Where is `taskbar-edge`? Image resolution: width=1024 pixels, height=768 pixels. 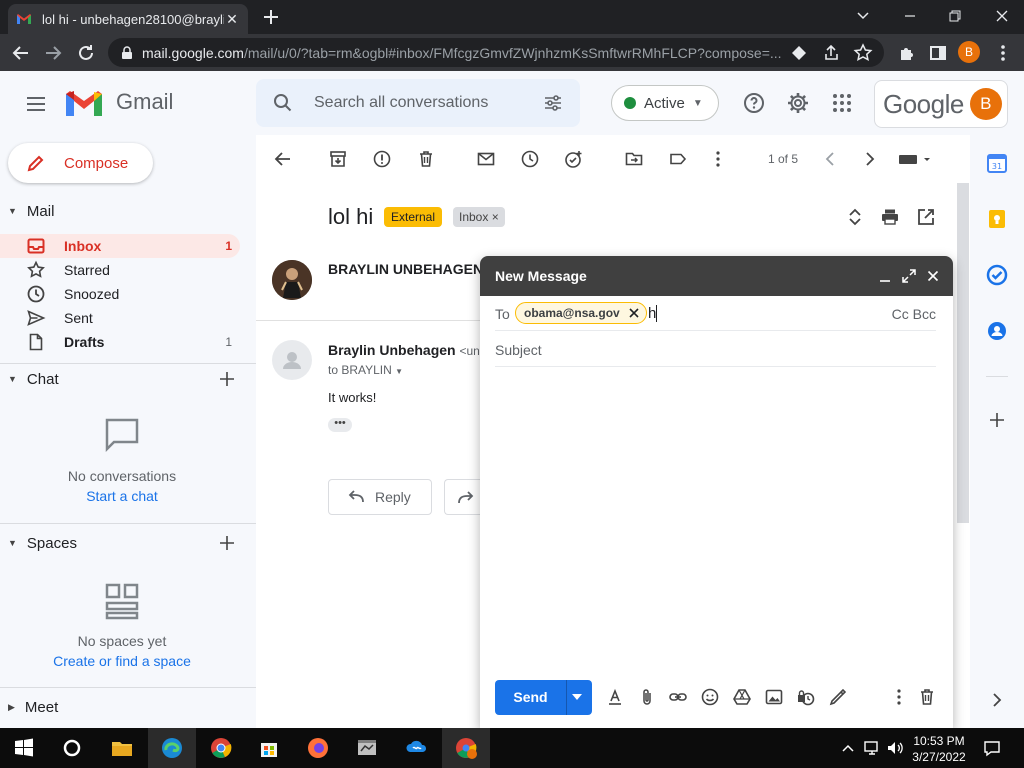
taskbar-edge is located at coordinates (172, 748).